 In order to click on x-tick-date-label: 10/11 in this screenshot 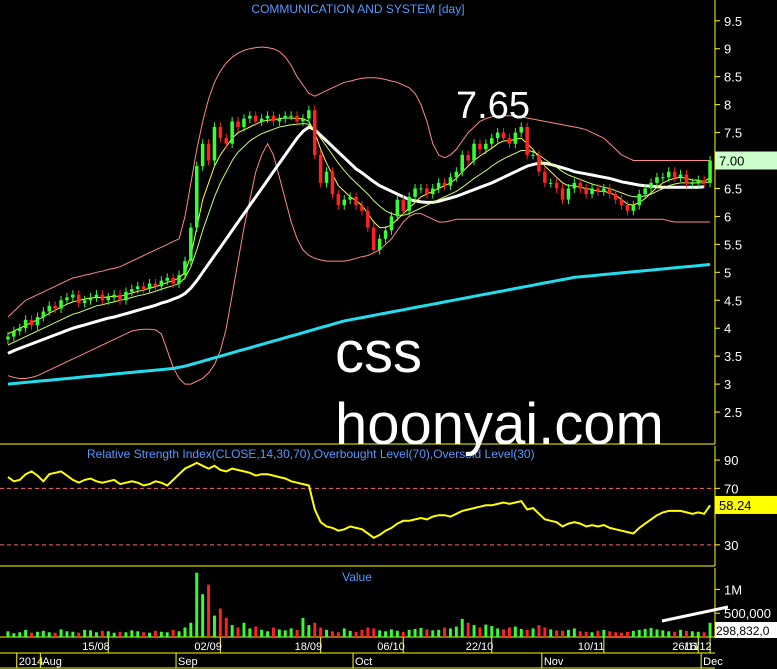, I will do `click(591, 647)`.